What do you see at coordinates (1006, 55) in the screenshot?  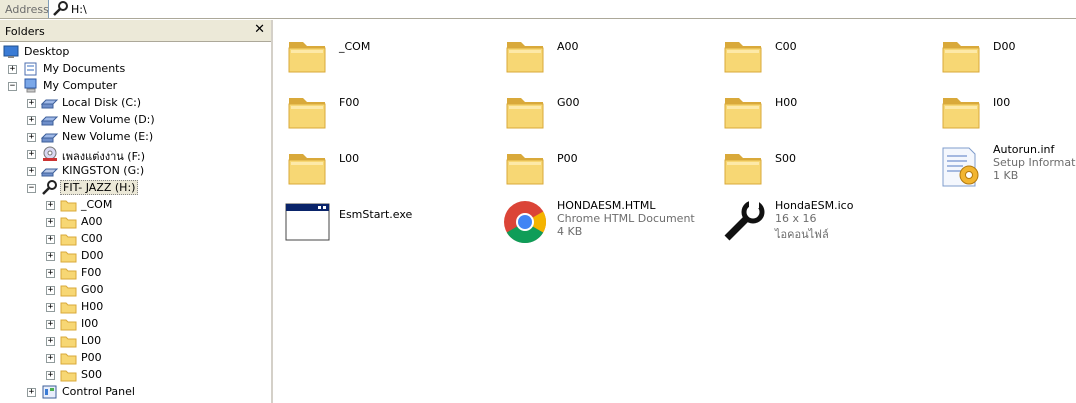 I see `folder-item: D00` at bounding box center [1006, 55].